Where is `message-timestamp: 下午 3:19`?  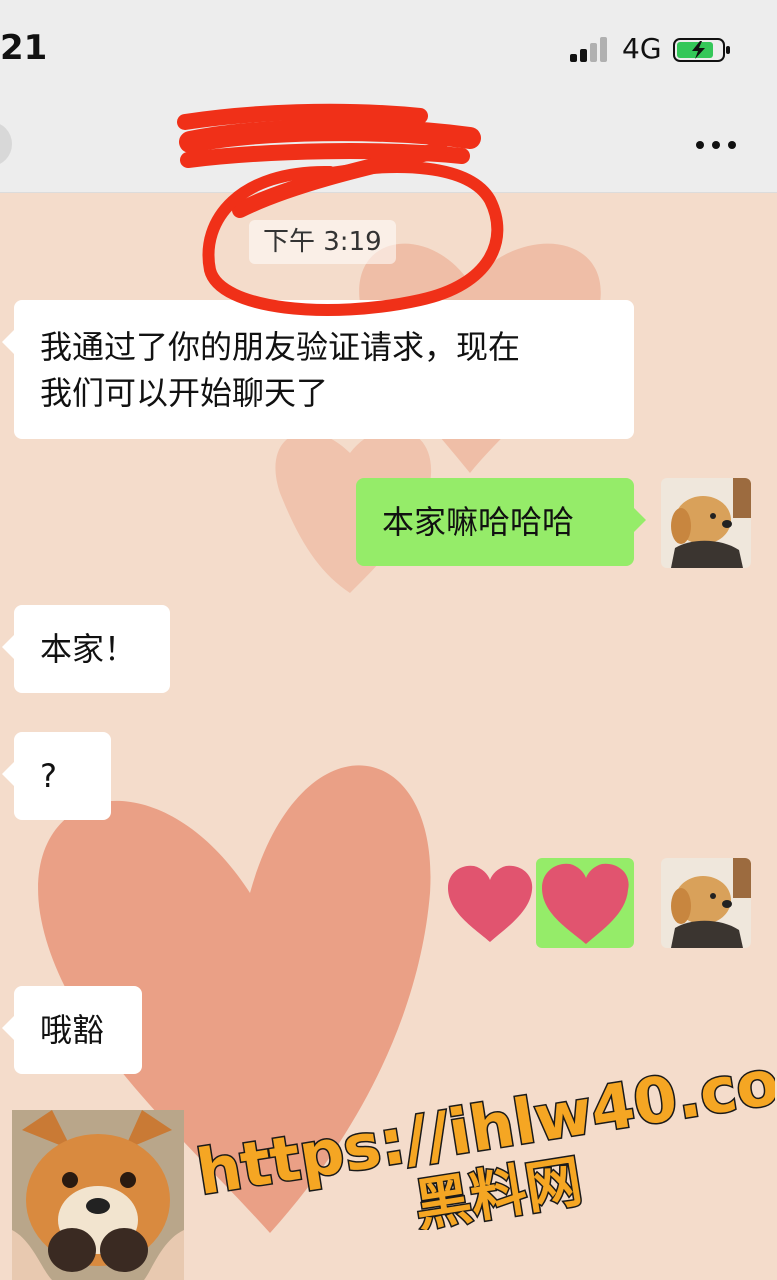
message-timestamp: 下午 3:19 is located at coordinates (322, 242).